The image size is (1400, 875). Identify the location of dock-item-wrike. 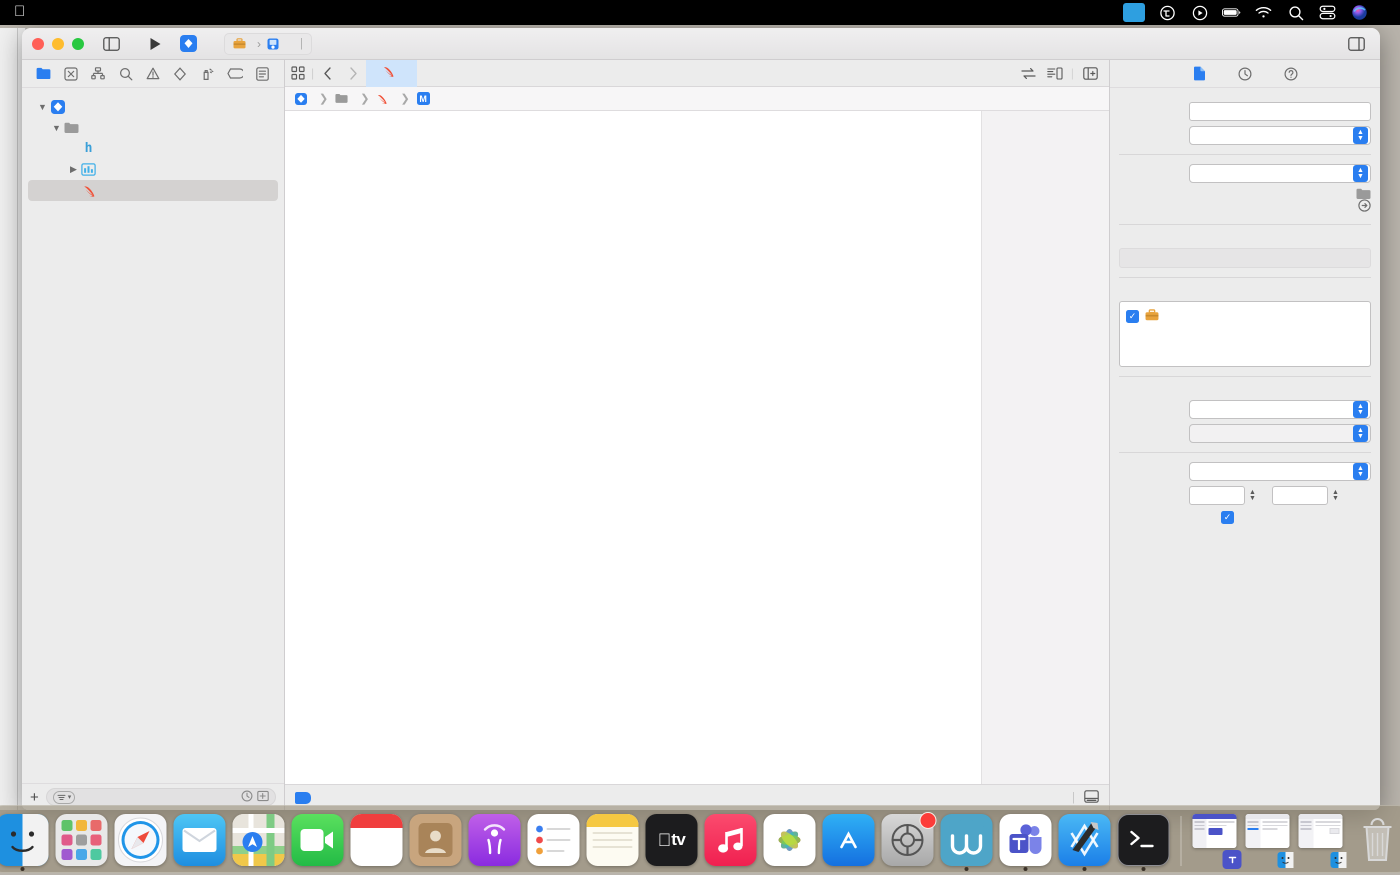
(966, 842).